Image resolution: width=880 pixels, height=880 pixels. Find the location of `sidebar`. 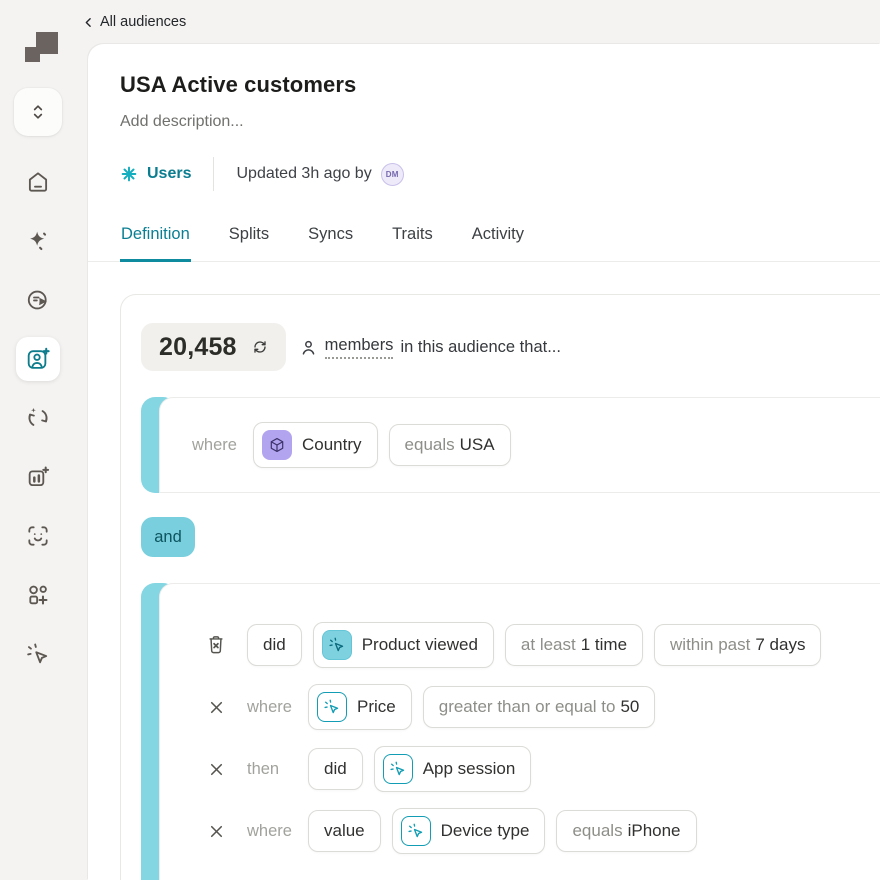

sidebar is located at coordinates (44, 440).